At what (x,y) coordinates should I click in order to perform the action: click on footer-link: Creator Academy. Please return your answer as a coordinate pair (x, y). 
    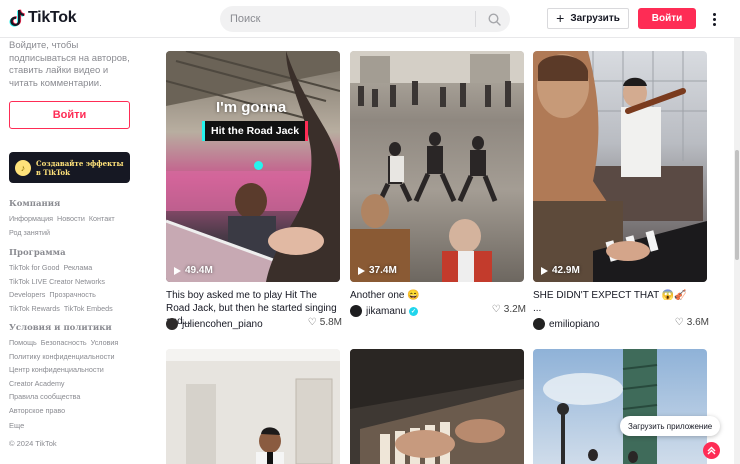
    Looking at the image, I should click on (37, 384).